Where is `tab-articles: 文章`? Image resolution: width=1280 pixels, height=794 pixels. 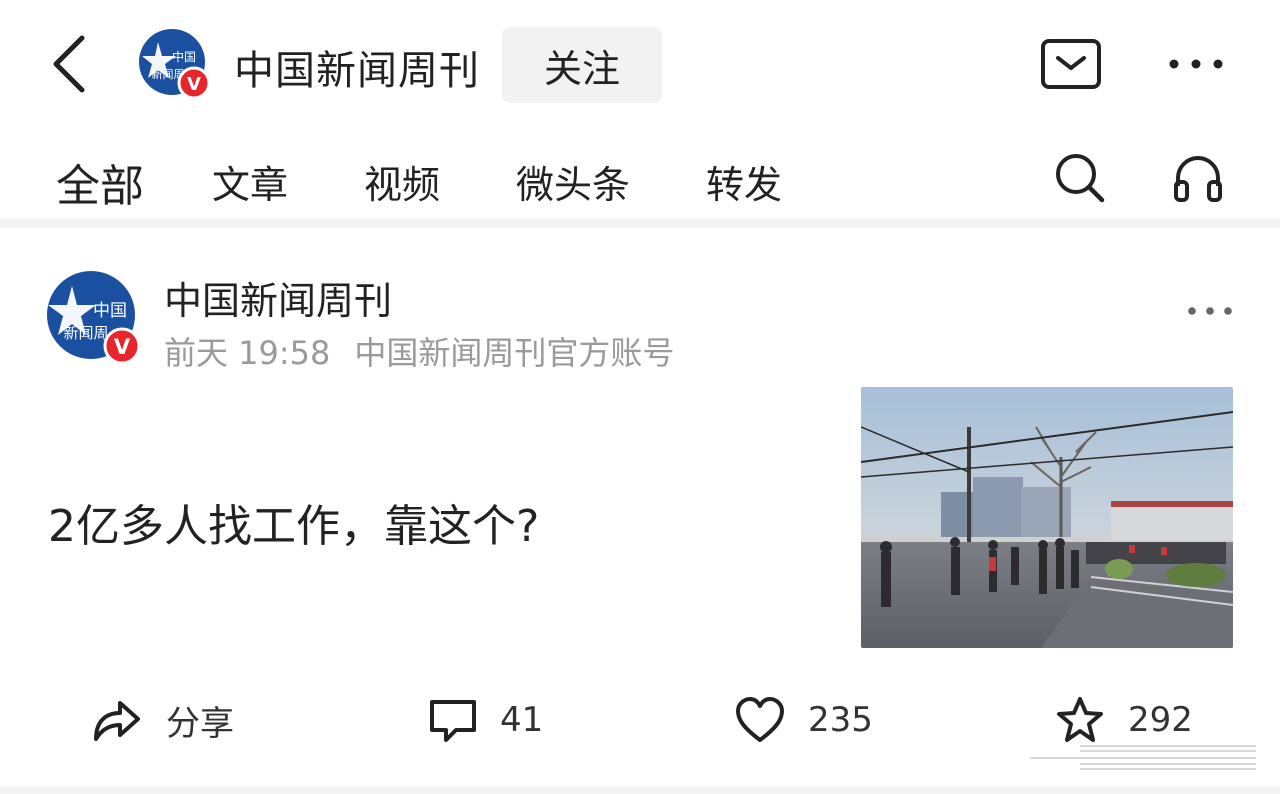
tab-articles: 文章 is located at coordinates (250, 181).